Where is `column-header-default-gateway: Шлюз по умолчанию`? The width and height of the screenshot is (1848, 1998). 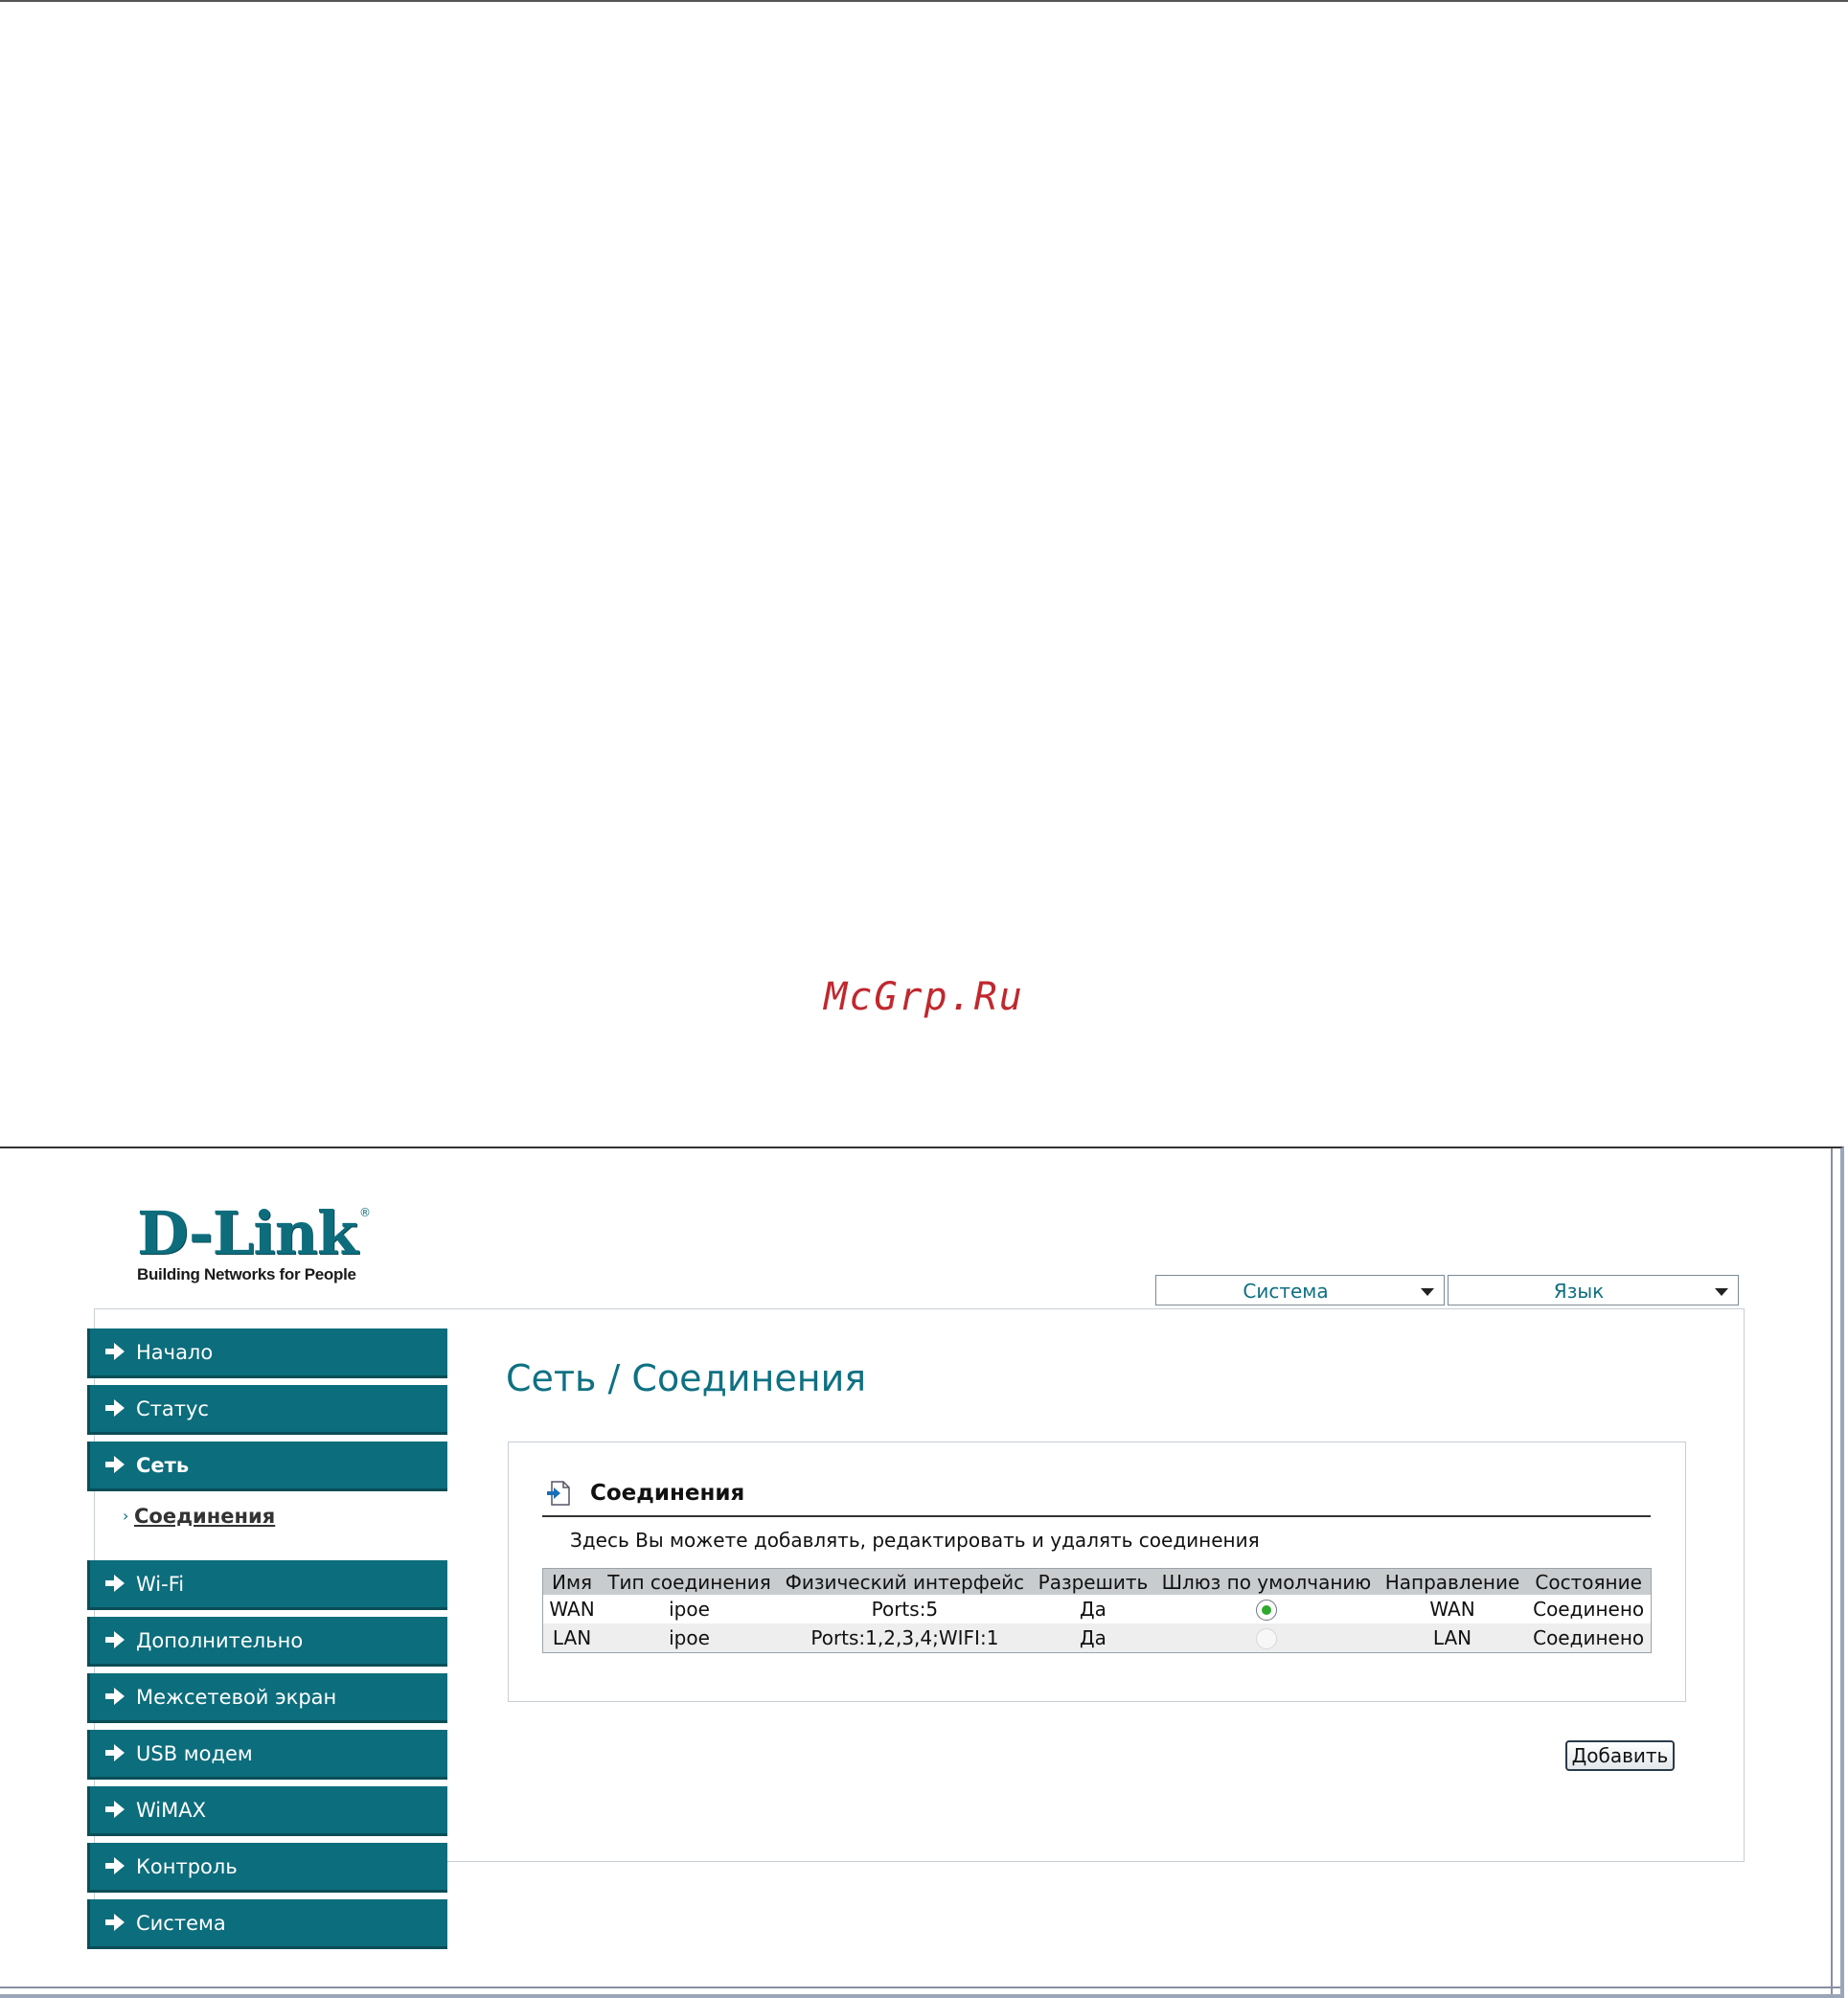
column-header-default-gateway: Шлюз по умолчанию is located at coordinates (1266, 1581).